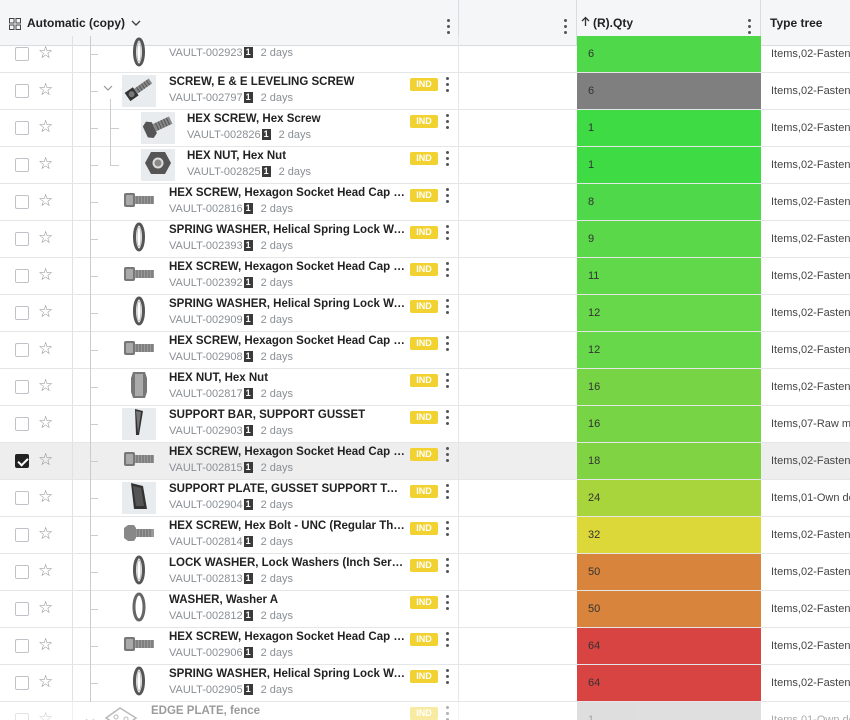 The width and height of the screenshot is (850, 720). What do you see at coordinates (810, 424) in the screenshot?
I see `type-tree-cell: Items,07-Raw material` at bounding box center [810, 424].